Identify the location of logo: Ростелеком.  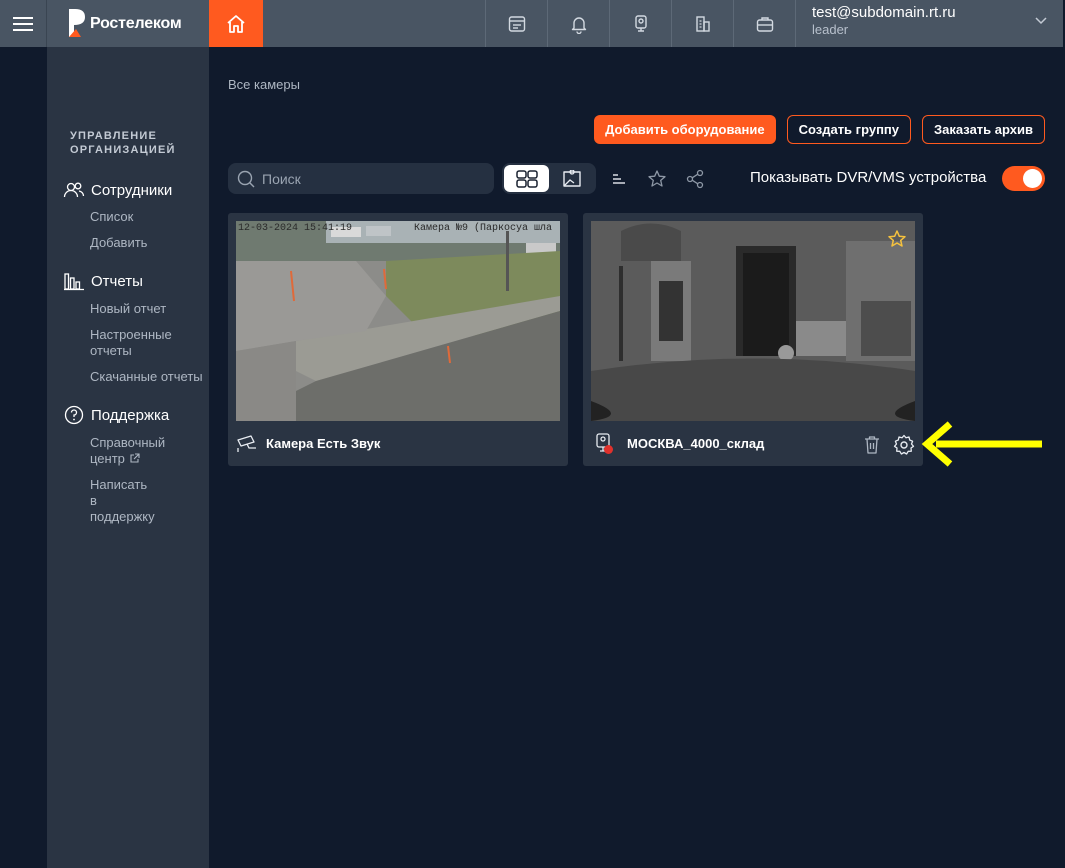
(128, 23).